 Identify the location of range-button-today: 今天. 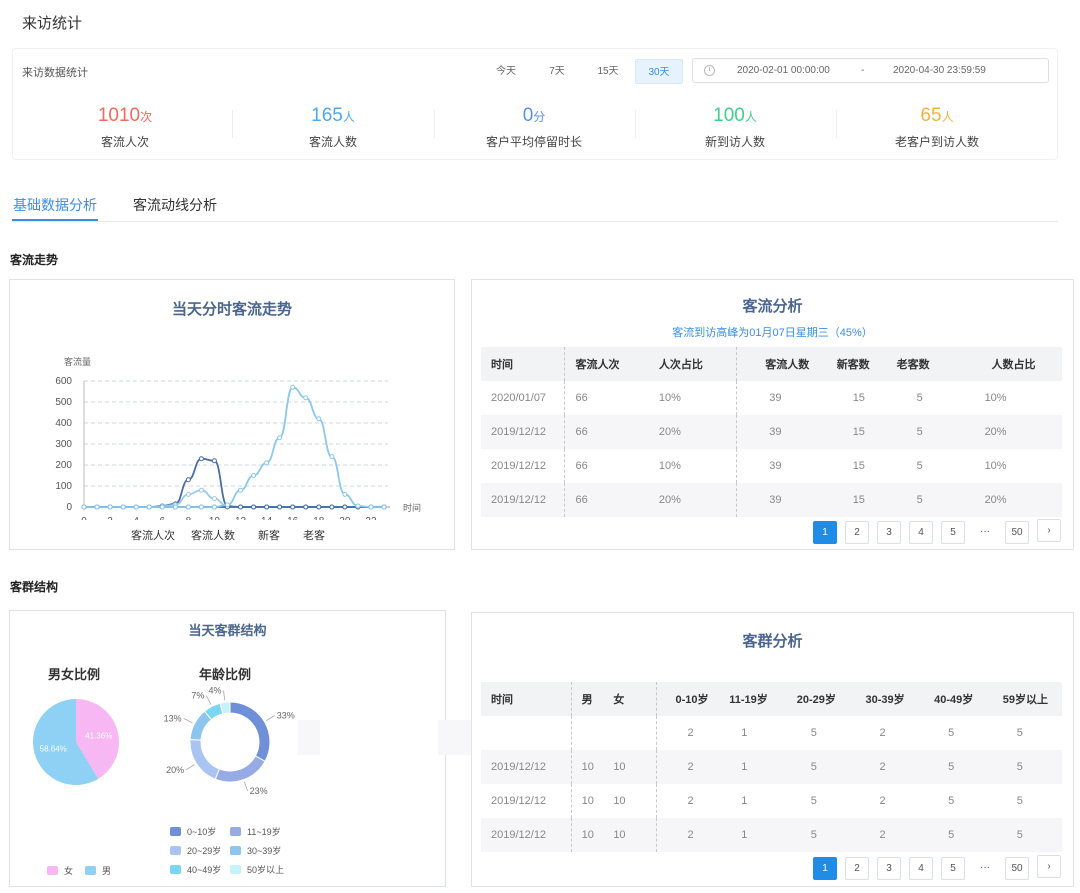
(506, 71).